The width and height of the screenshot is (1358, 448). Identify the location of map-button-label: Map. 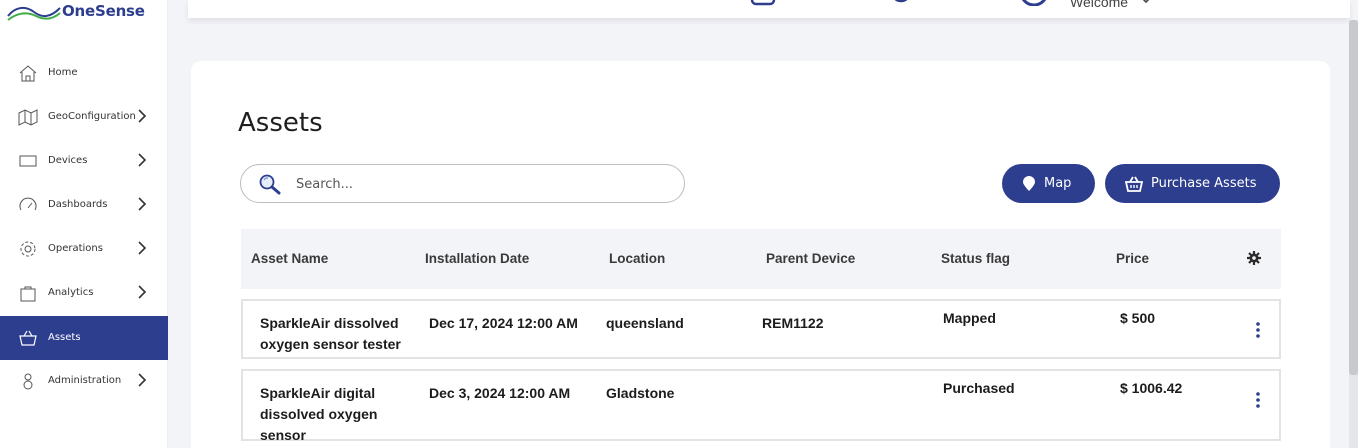
(1058, 183).